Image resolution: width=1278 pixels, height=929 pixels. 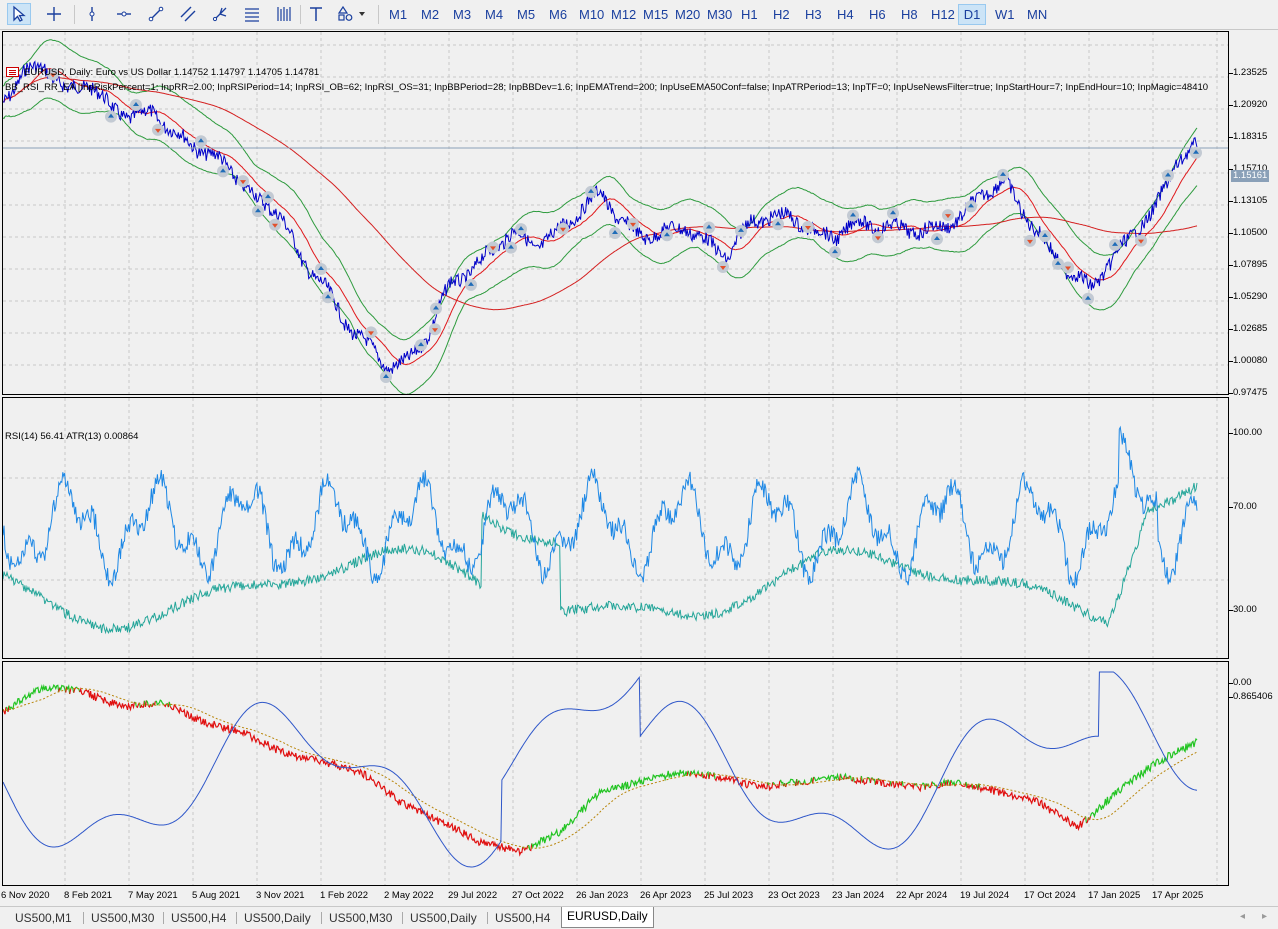 I want to click on timeframe-w1: W1, so click(x=1005, y=14).